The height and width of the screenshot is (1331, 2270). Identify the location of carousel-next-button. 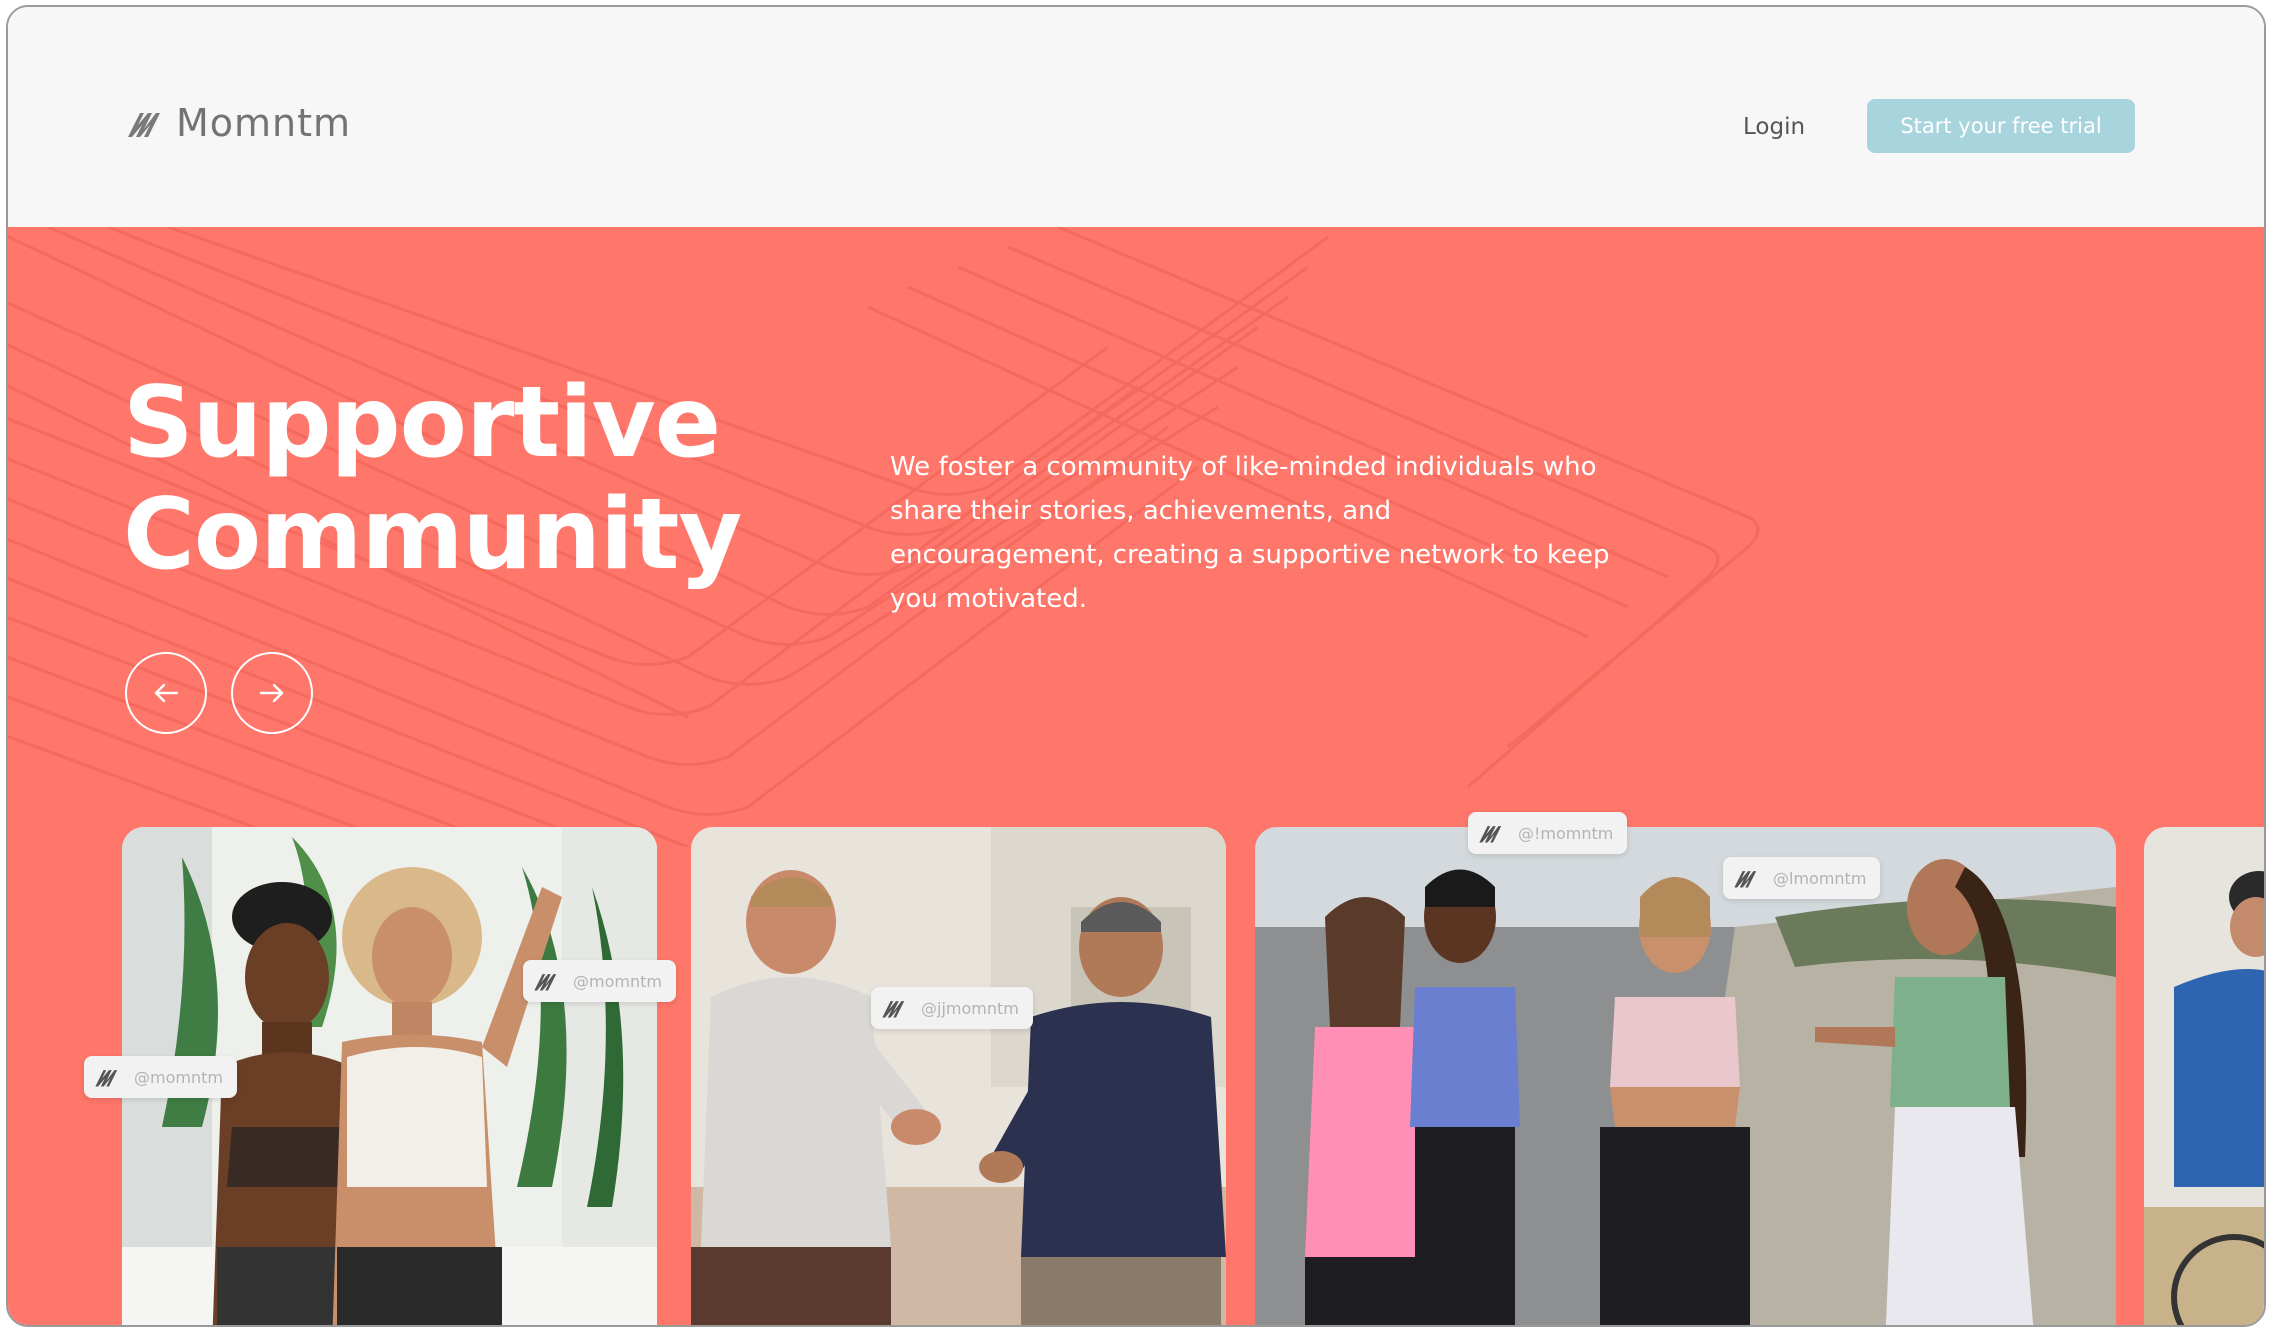
(272, 693).